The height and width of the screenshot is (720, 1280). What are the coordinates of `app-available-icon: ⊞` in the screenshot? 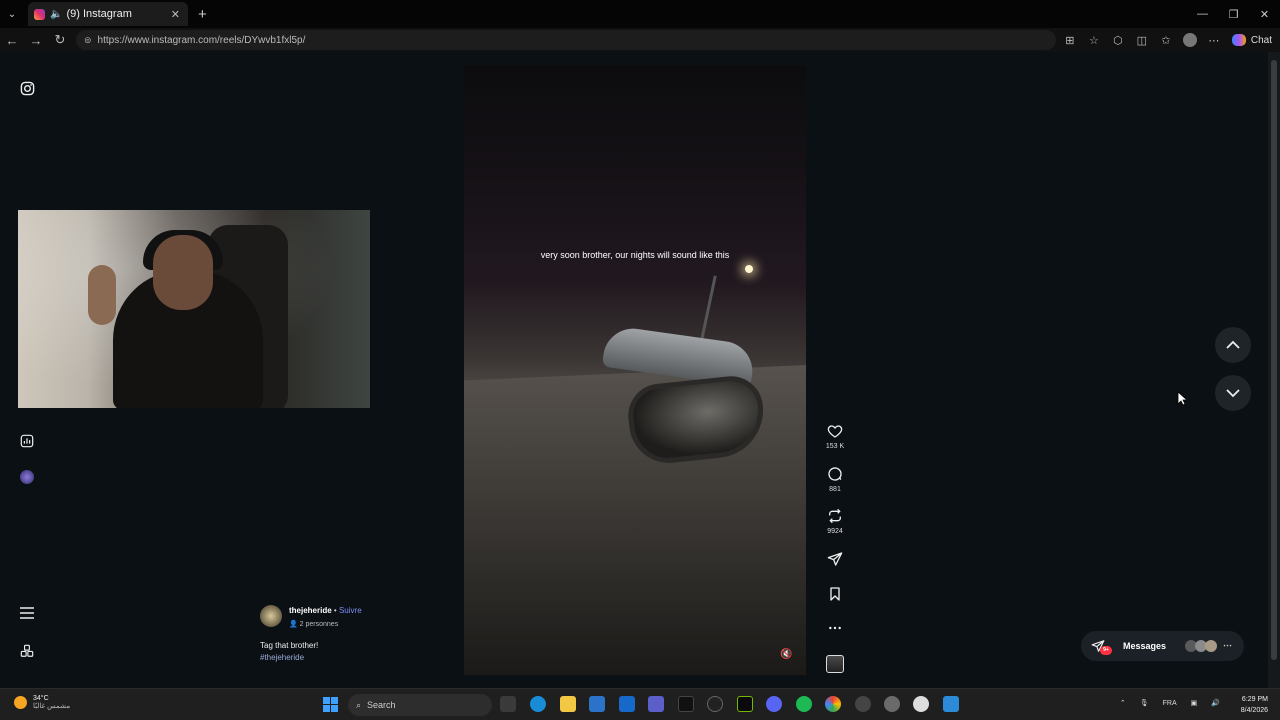 It's located at (1070, 40).